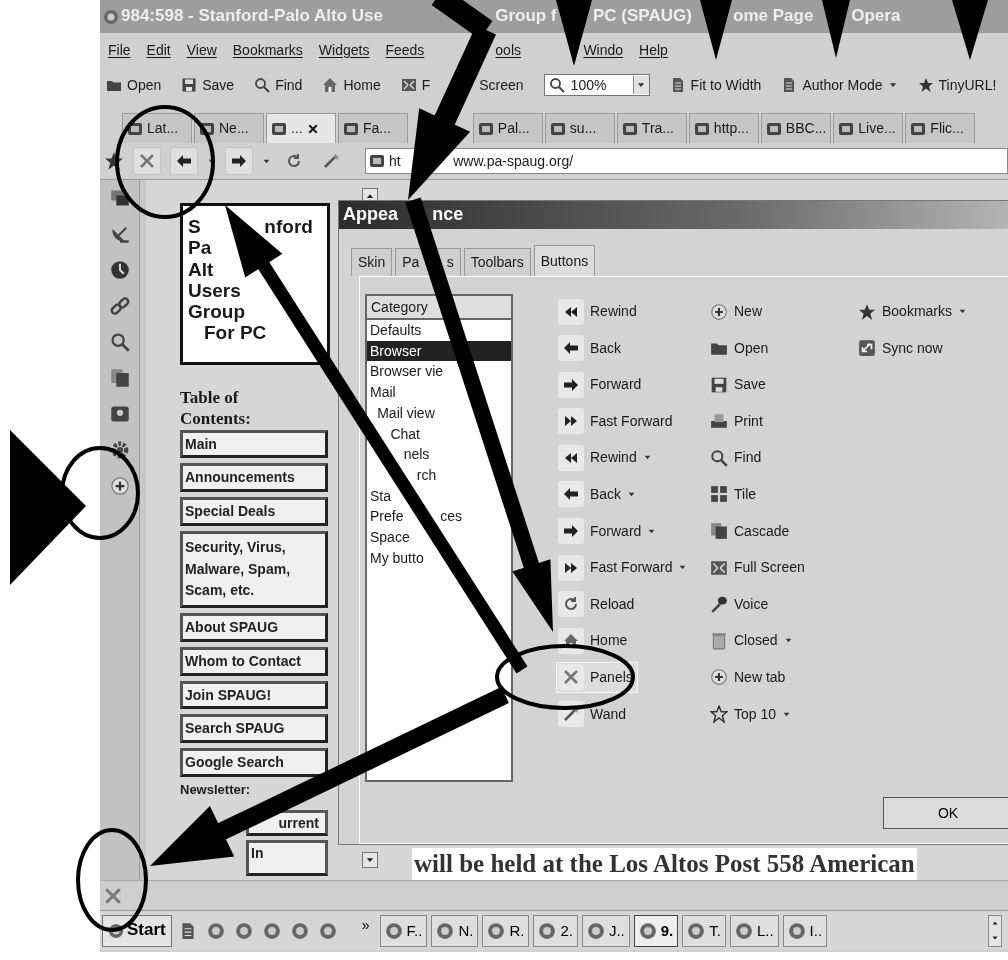 The image size is (1008, 960). What do you see at coordinates (312, 128) in the screenshot?
I see `close-icon` at bounding box center [312, 128].